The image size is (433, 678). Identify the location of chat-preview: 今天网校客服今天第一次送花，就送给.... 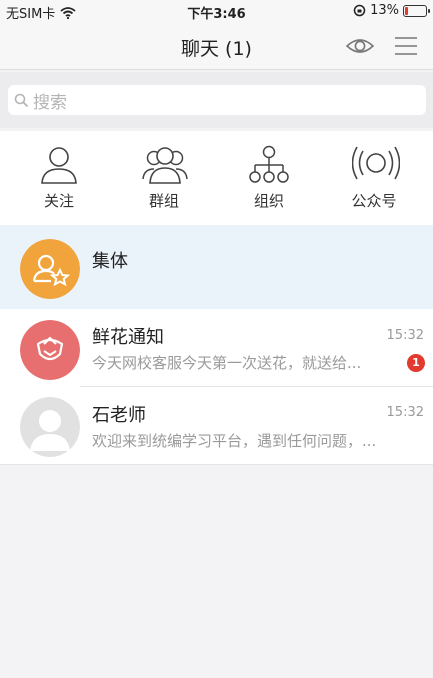
(227, 363).